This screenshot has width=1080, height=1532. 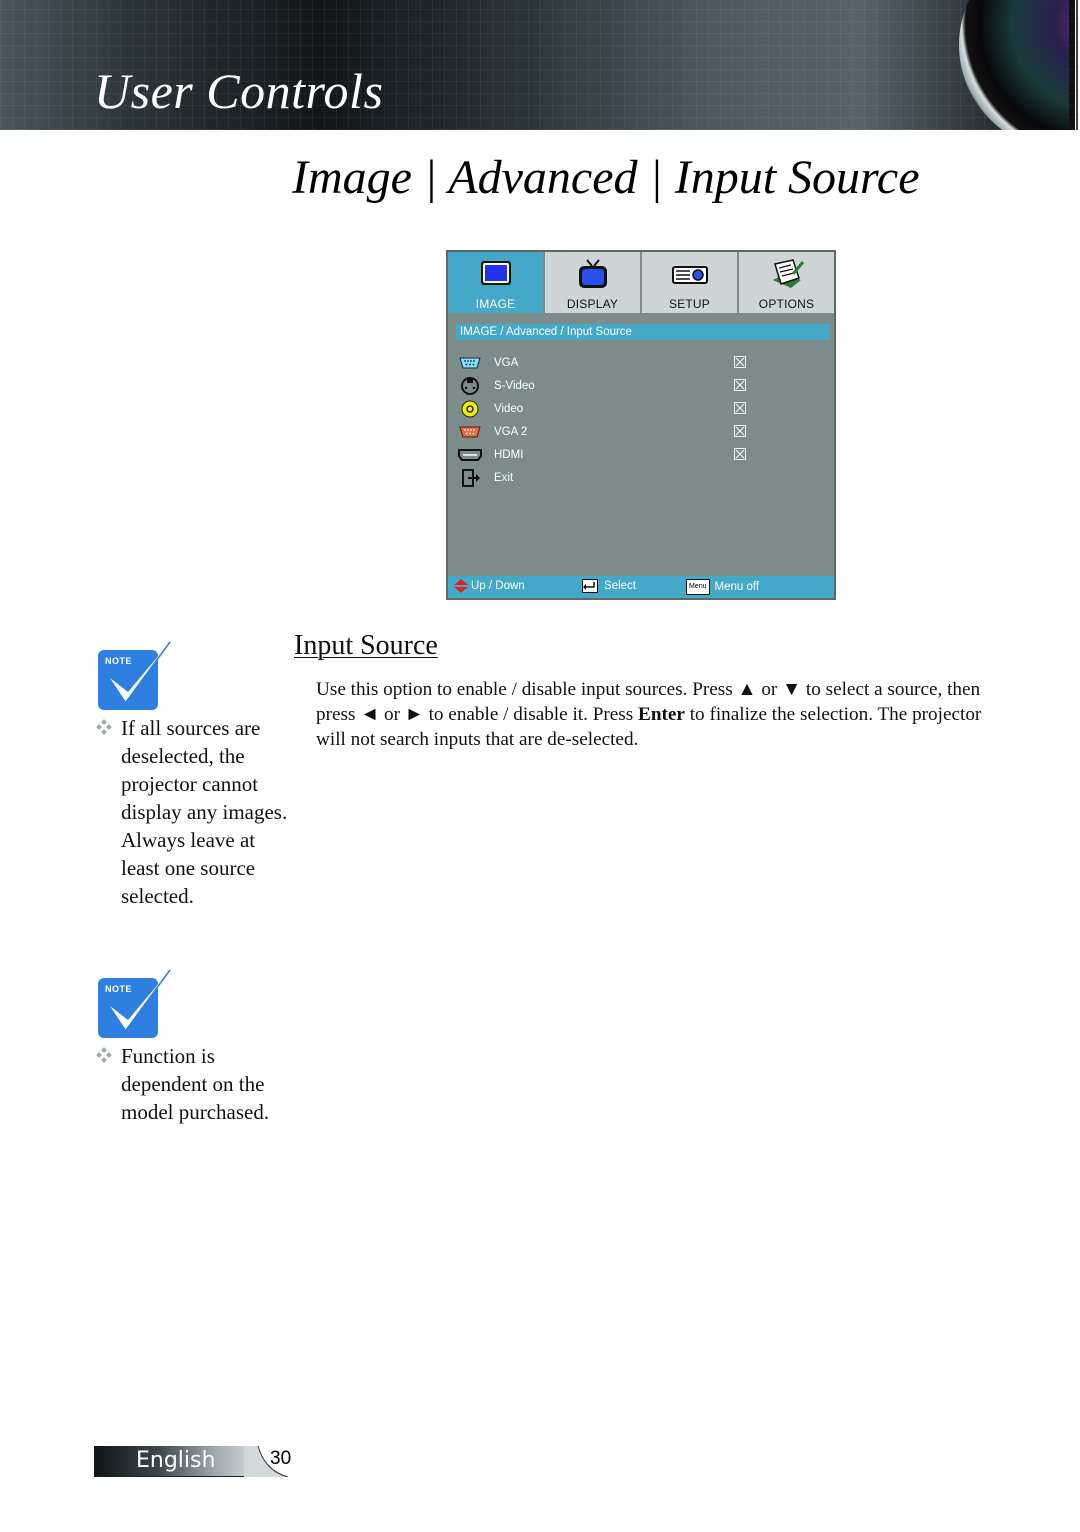 I want to click on menuoff-hint: Menu Menu off, so click(x=722, y=587).